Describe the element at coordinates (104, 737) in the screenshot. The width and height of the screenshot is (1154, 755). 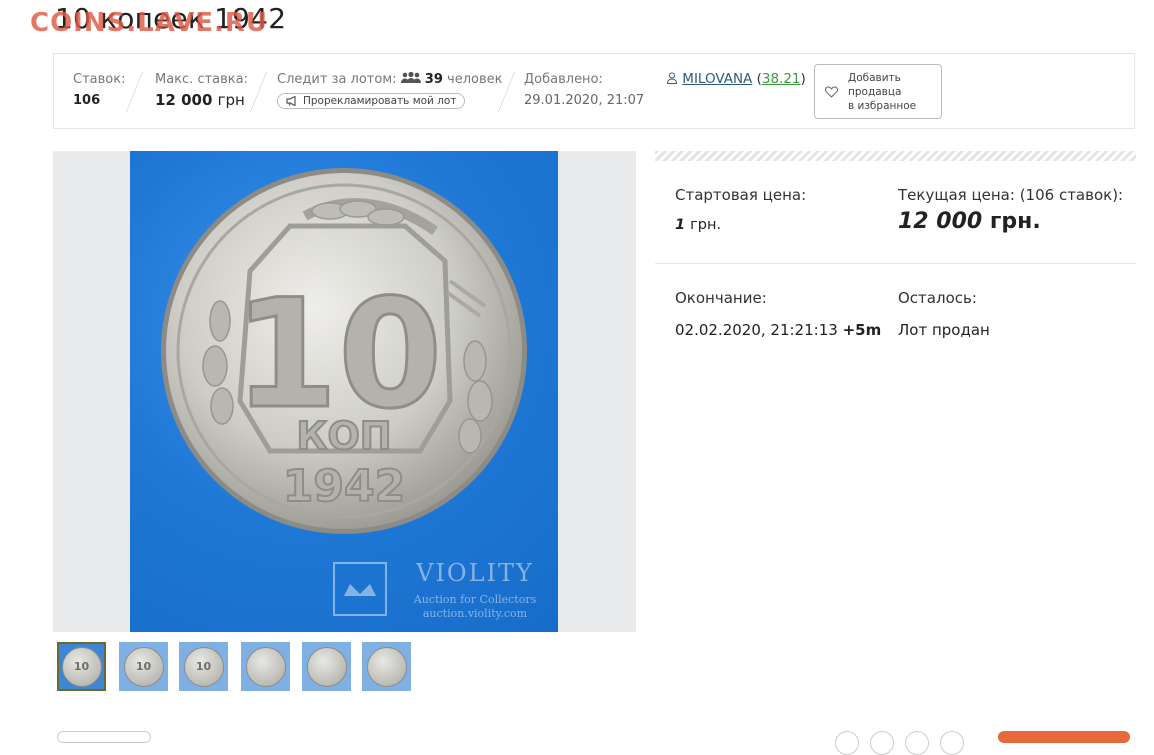
I see `bottom-pill` at that location.